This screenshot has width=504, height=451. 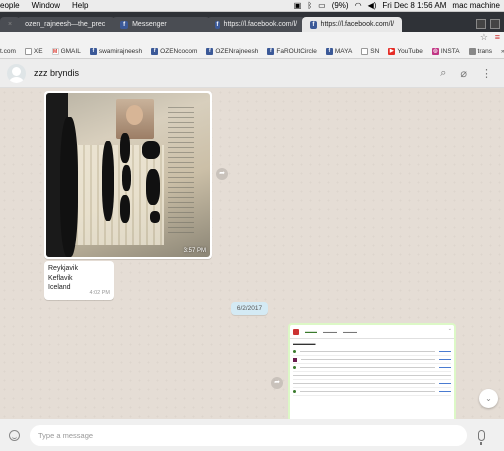 I want to click on tab-label: ozen_rajneesh—the_prec, so click(x=65, y=24).